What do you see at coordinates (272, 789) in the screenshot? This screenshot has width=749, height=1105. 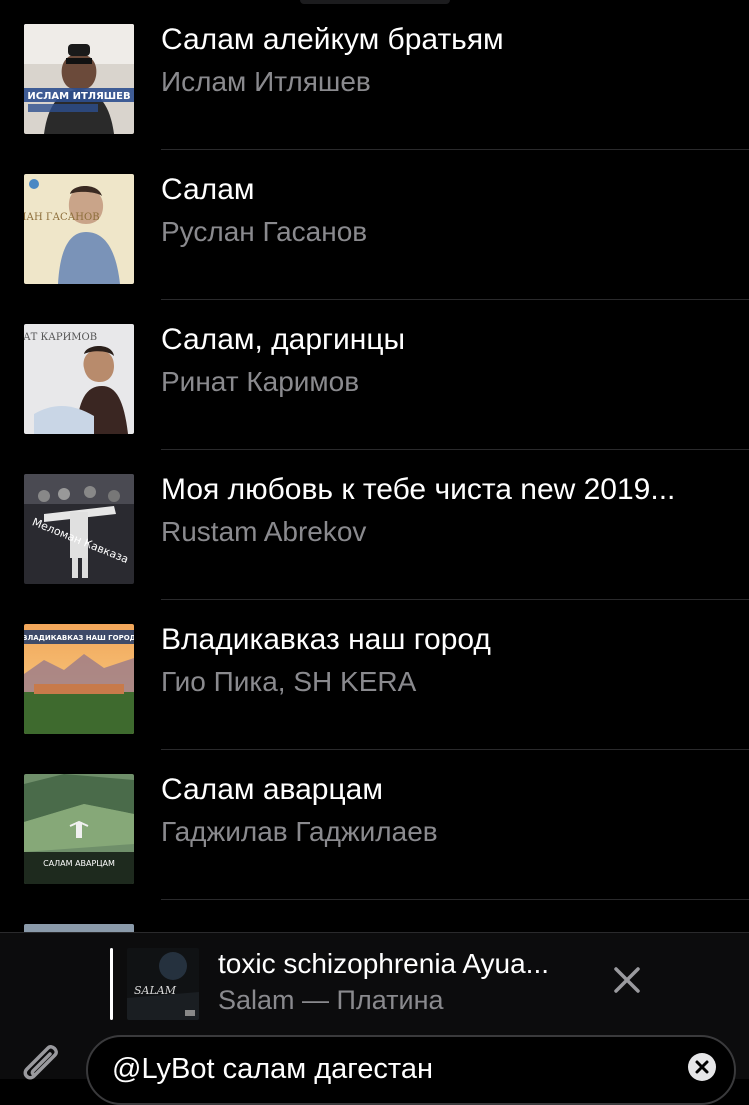 I see `track-title: Салам аварцам` at bounding box center [272, 789].